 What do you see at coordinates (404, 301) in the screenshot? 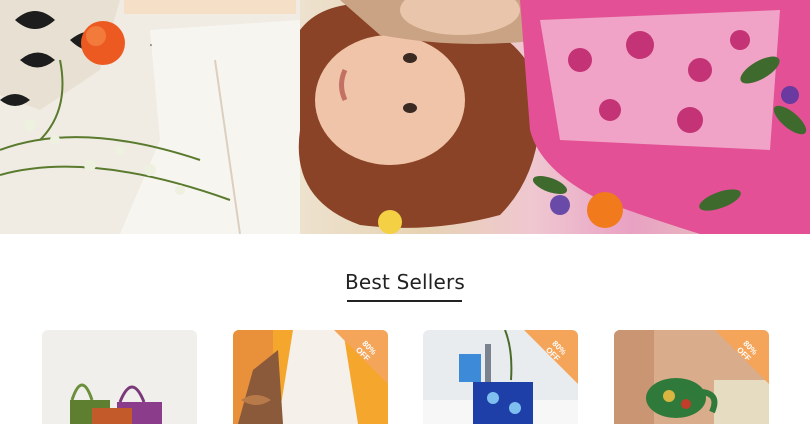
I see `title-underline` at bounding box center [404, 301].